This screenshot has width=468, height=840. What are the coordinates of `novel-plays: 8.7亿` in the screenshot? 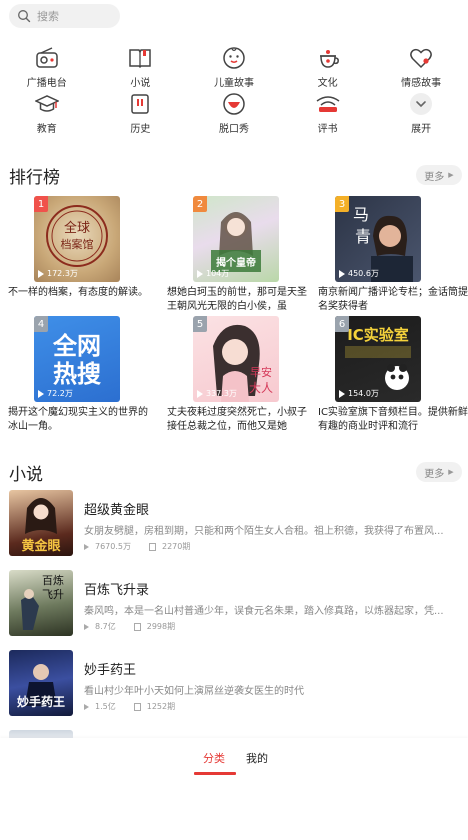 It's located at (105, 626).